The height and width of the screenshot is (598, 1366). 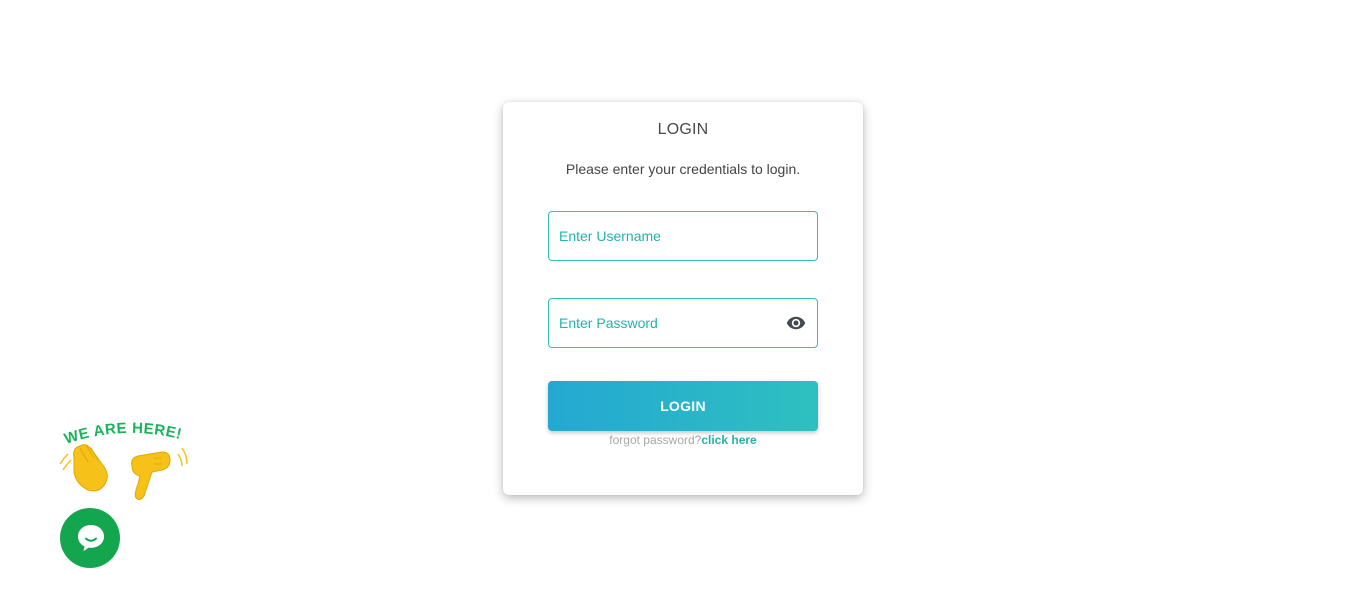 What do you see at coordinates (683, 406) in the screenshot?
I see `login-button: LOGIN` at bounding box center [683, 406].